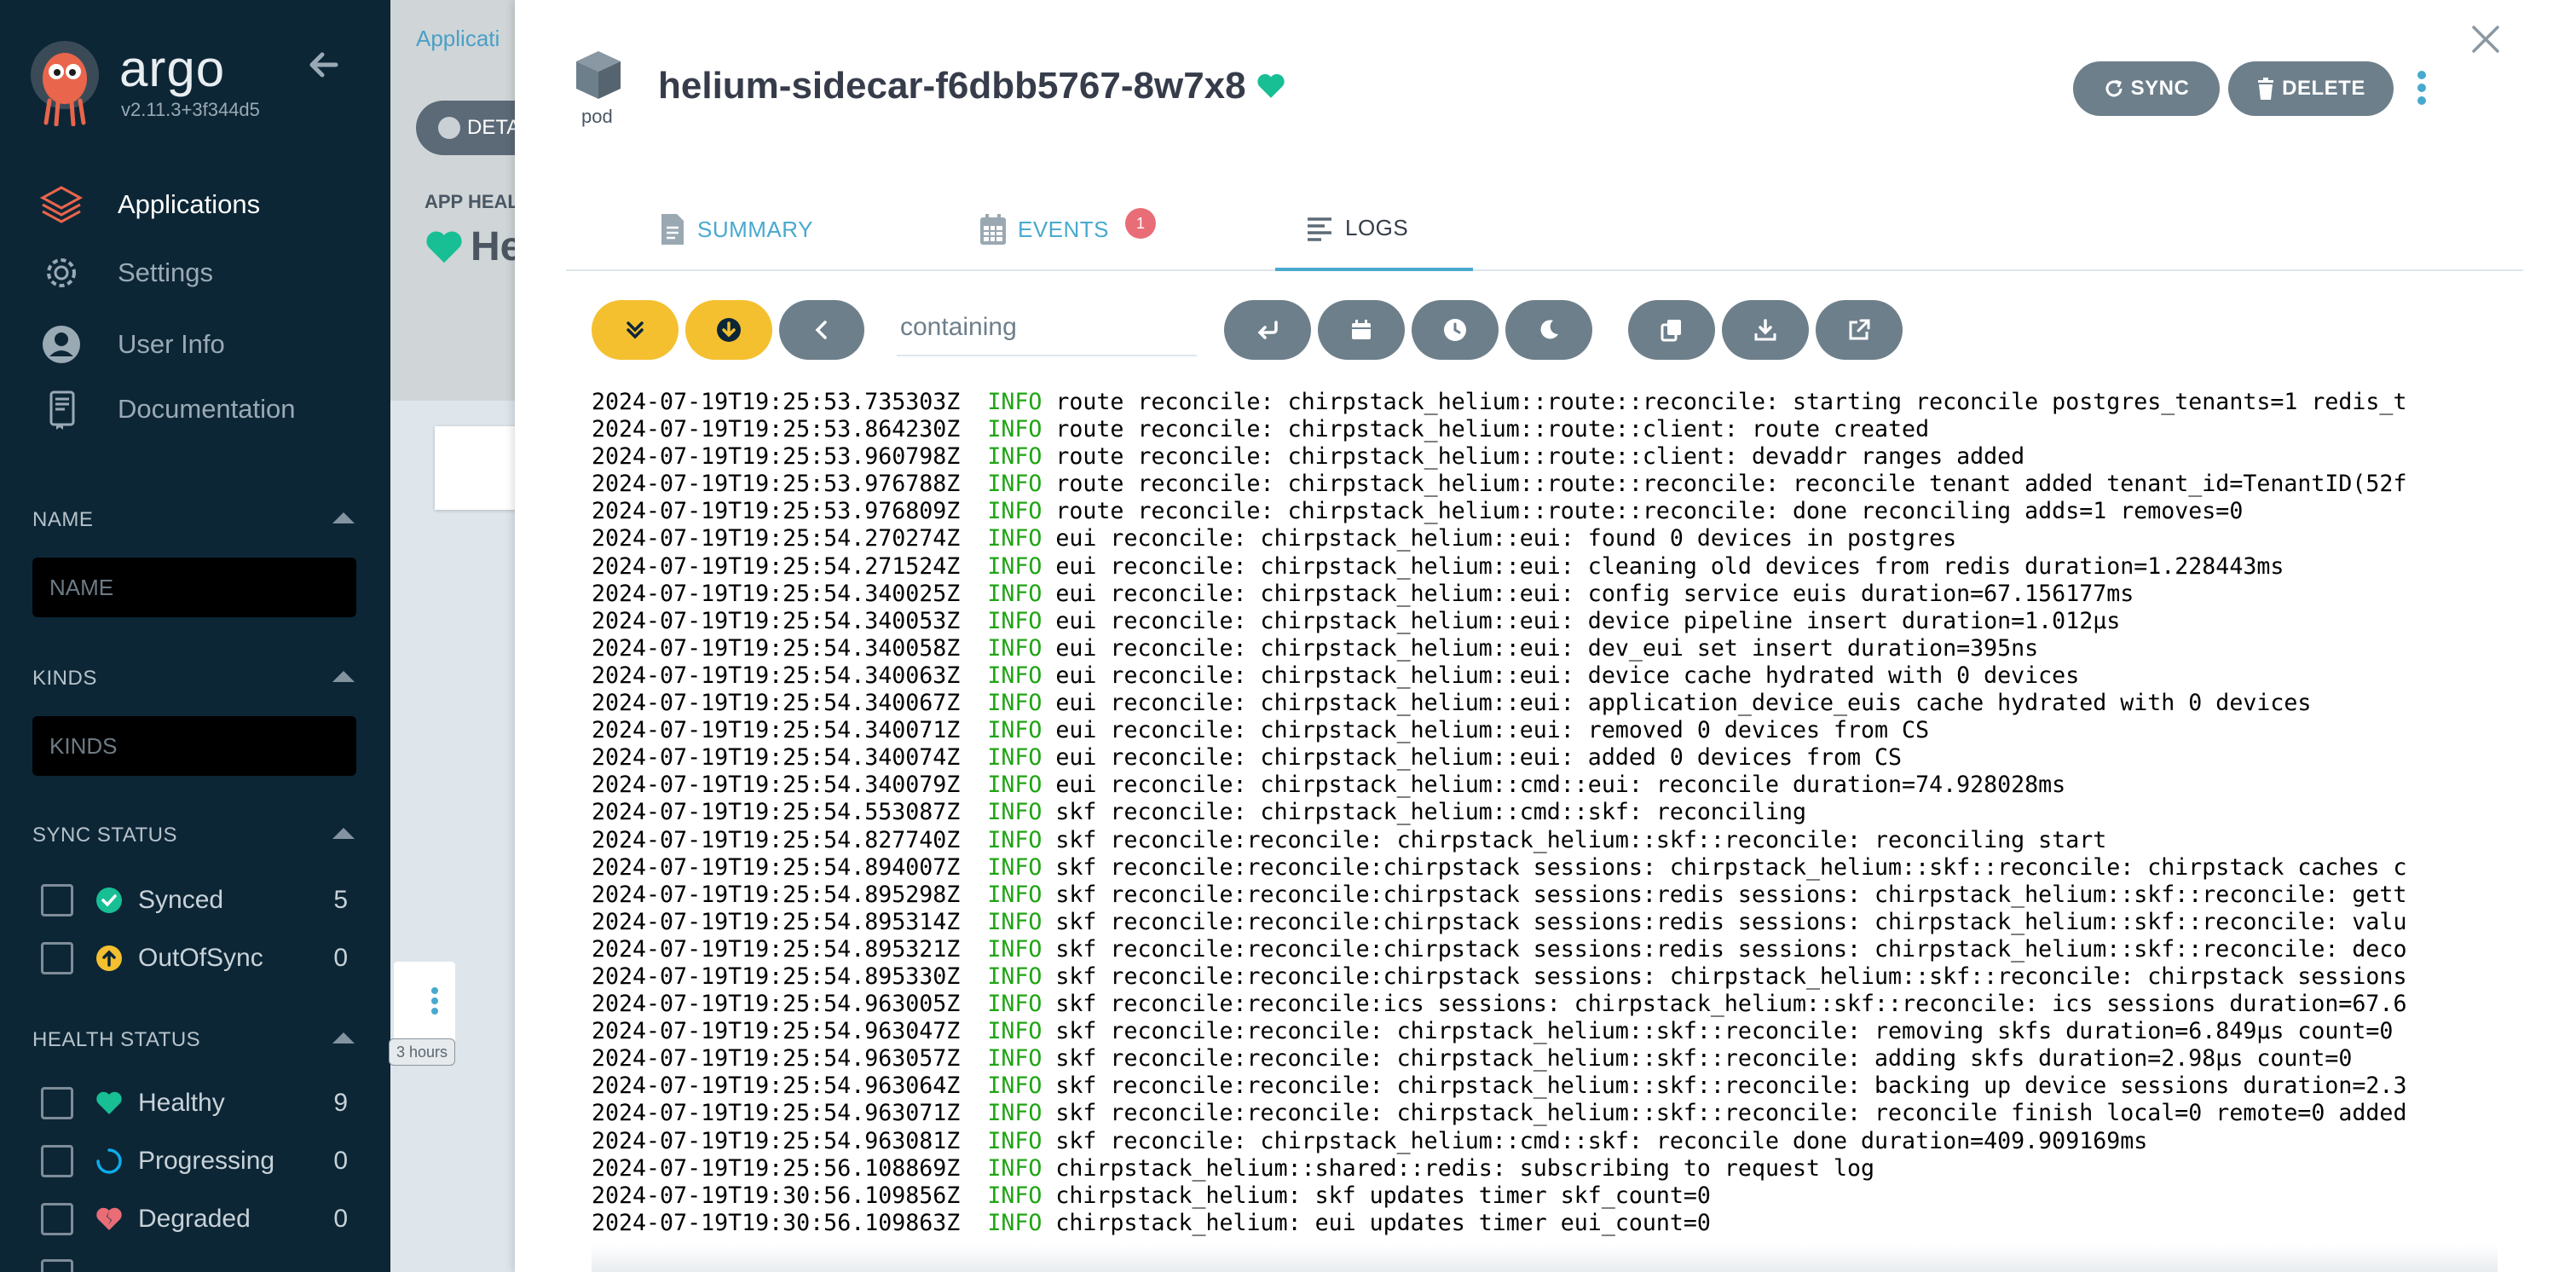 The image size is (2576, 1272). Describe the element at coordinates (728, 330) in the screenshot. I see `scroll-to-bottom-button` at that location.